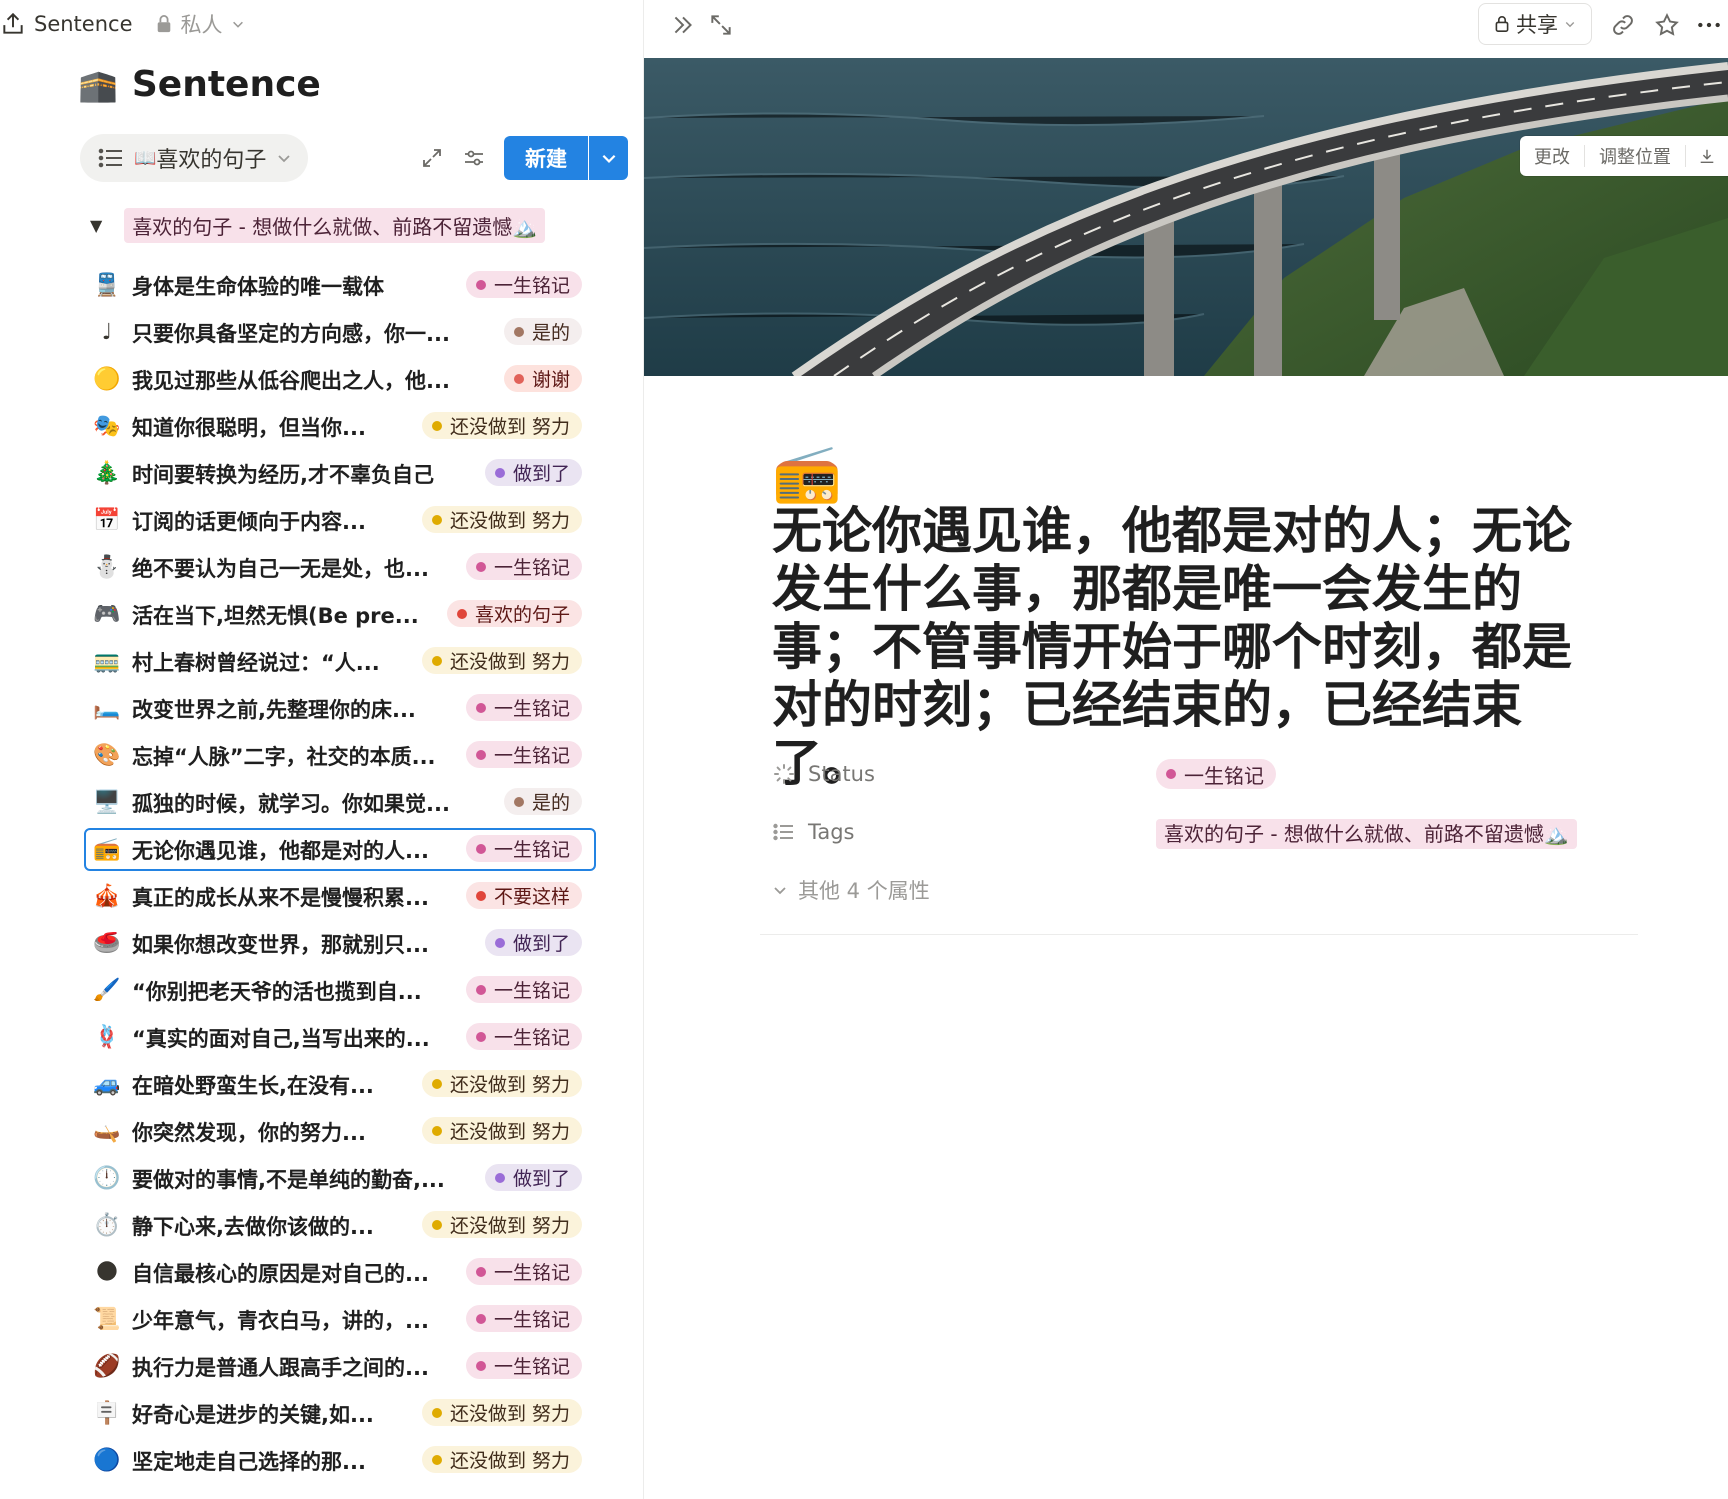 This screenshot has height=1499, width=1728. What do you see at coordinates (522, 615) in the screenshot?
I see `status-tag-text: 喜欢的句子` at bounding box center [522, 615].